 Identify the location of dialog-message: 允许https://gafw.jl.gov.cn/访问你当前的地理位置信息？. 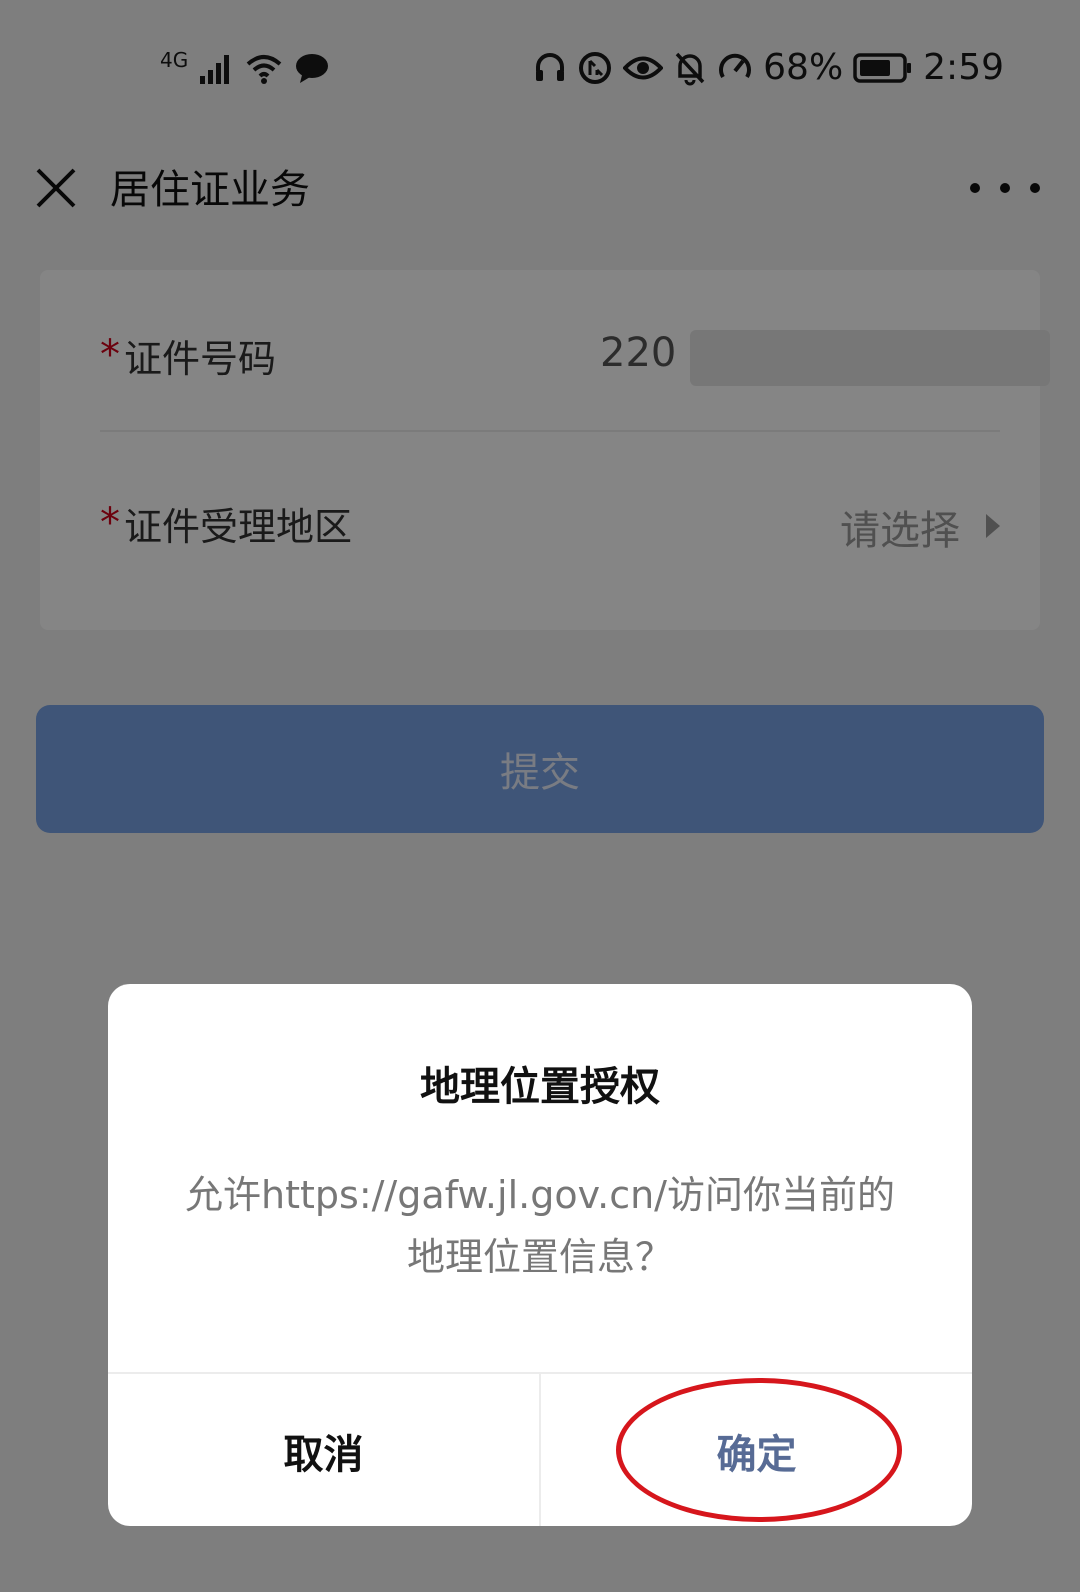
(540, 1226).